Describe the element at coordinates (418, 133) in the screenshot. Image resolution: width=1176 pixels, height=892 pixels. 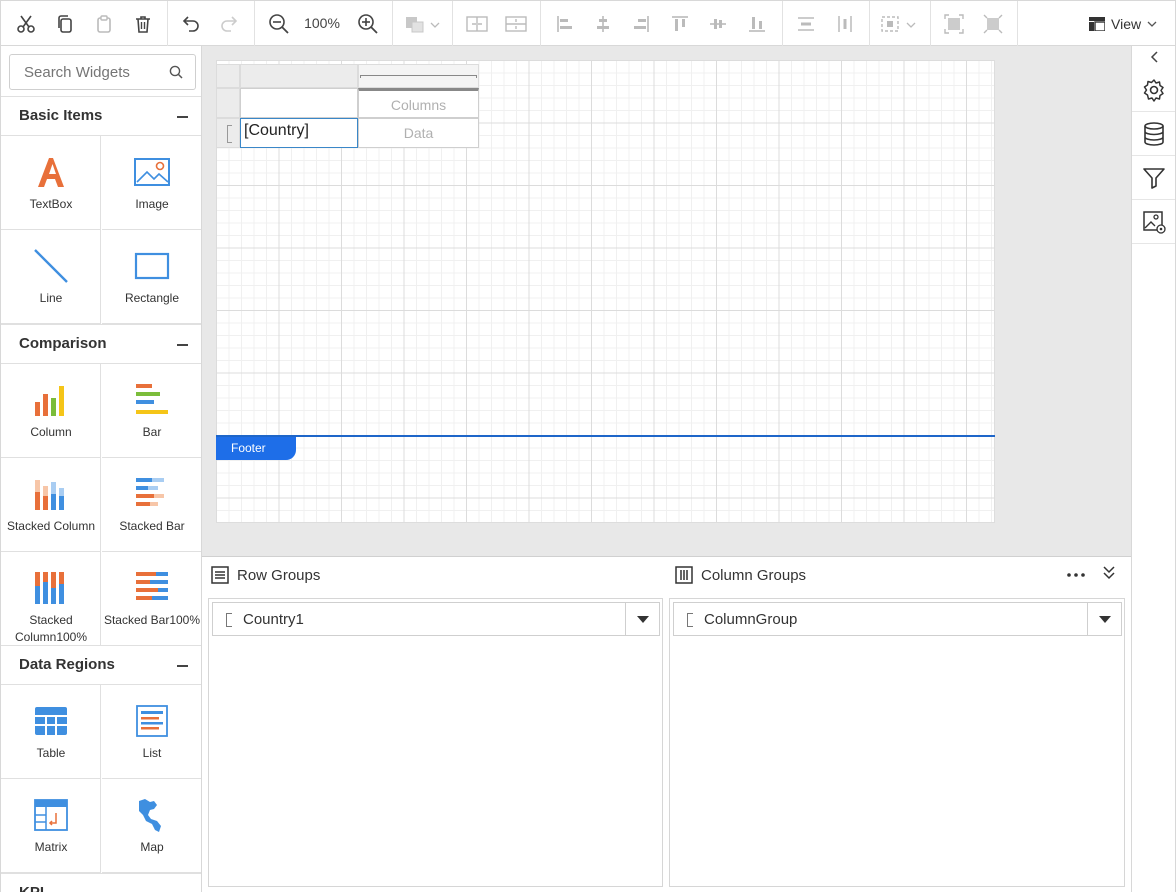
I see `data-cell: Data` at that location.